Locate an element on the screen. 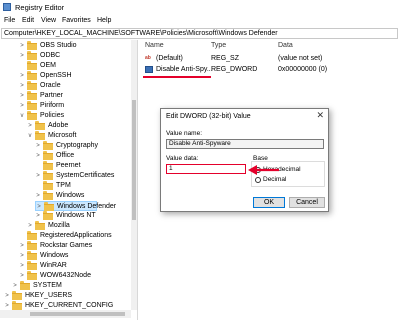 The width and height of the screenshot is (399, 320). dialog-title: Edit DWORD (32-bit) Value is located at coordinates (208, 116).